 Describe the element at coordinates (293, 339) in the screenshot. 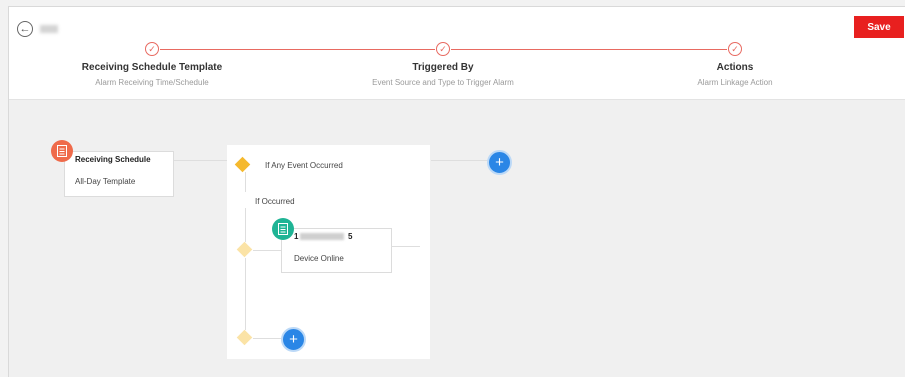

I see `add-condition-button: +` at that location.